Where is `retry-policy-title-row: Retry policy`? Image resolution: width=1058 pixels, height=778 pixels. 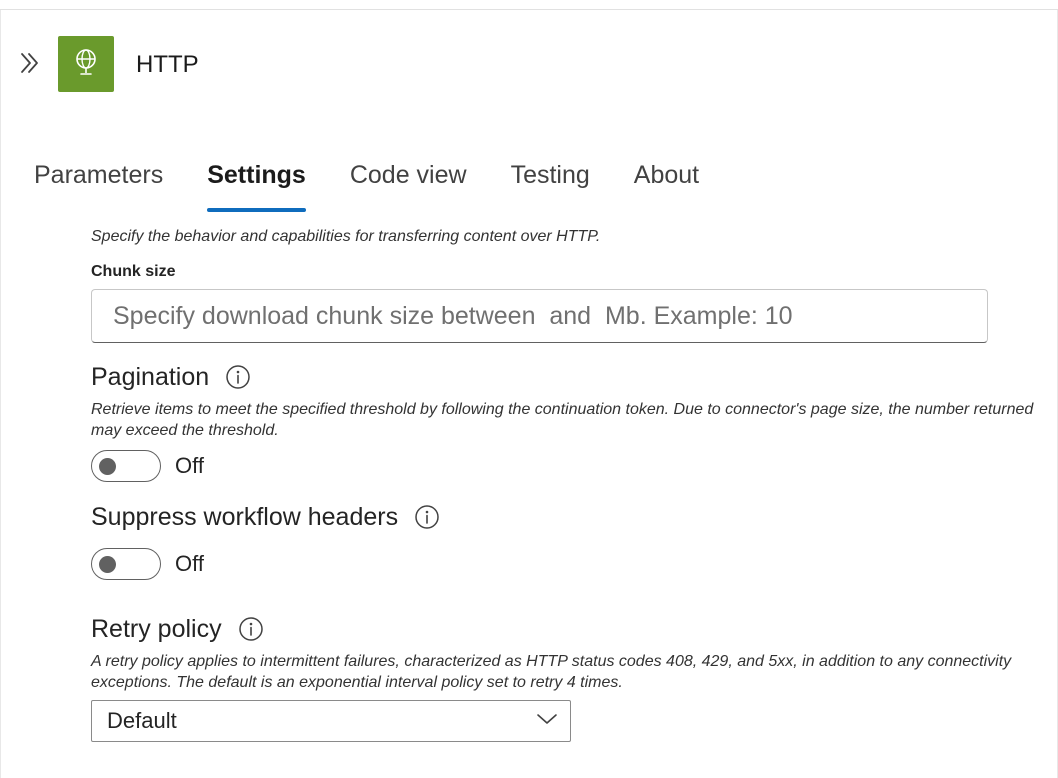 retry-policy-title-row: Retry policy is located at coordinates (177, 629).